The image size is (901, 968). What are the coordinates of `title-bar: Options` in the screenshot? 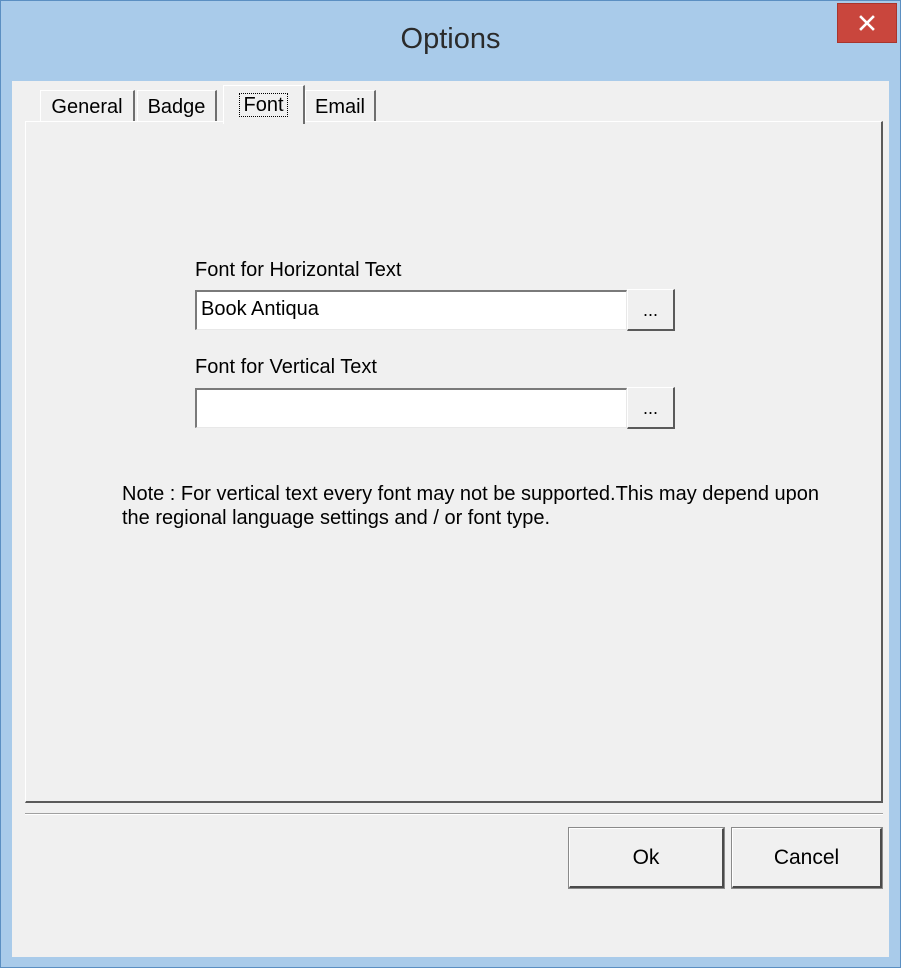 It's located at (450, 41).